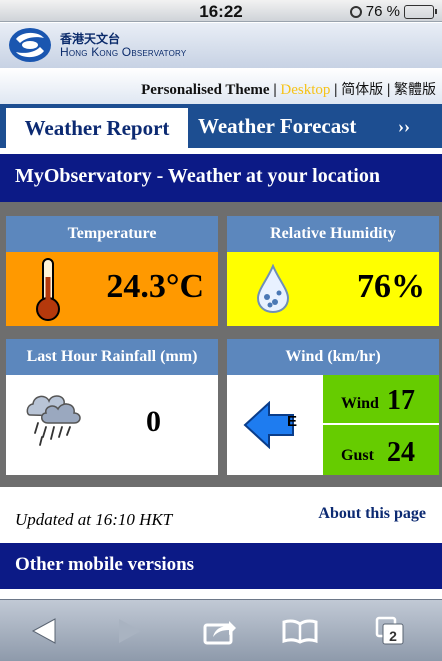 The height and width of the screenshot is (661, 442). I want to click on wind-card: Wind (km/hr) E Wind 17 Gust 24, so click(333, 407).